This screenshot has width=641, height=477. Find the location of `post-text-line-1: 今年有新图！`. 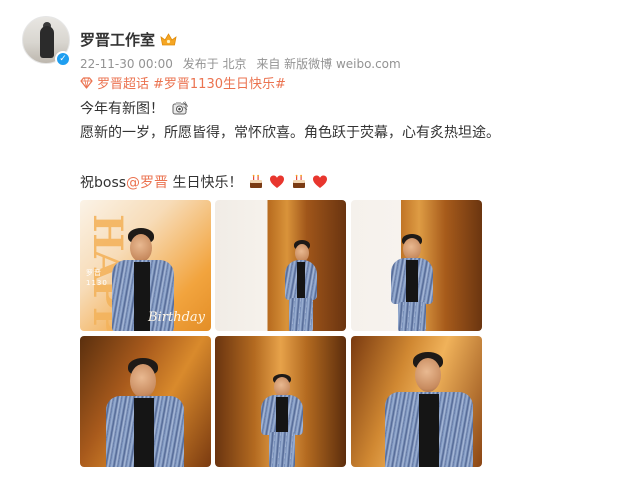

post-text-line-1: 今年有新图！ is located at coordinates (135, 108).